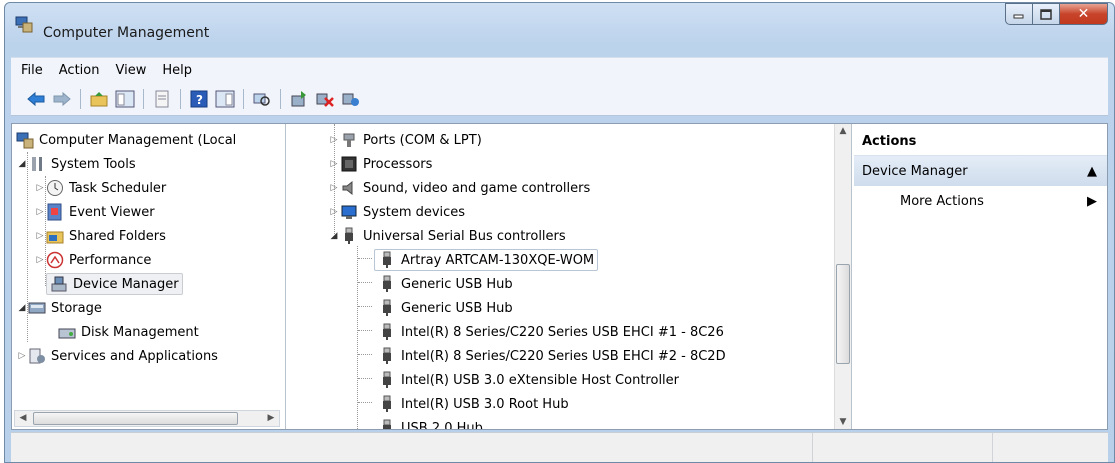  Describe the element at coordinates (473, 404) in the screenshot. I see `tree-item-usb-device: Intel(R) USB 3.0 Root Hub` at that location.